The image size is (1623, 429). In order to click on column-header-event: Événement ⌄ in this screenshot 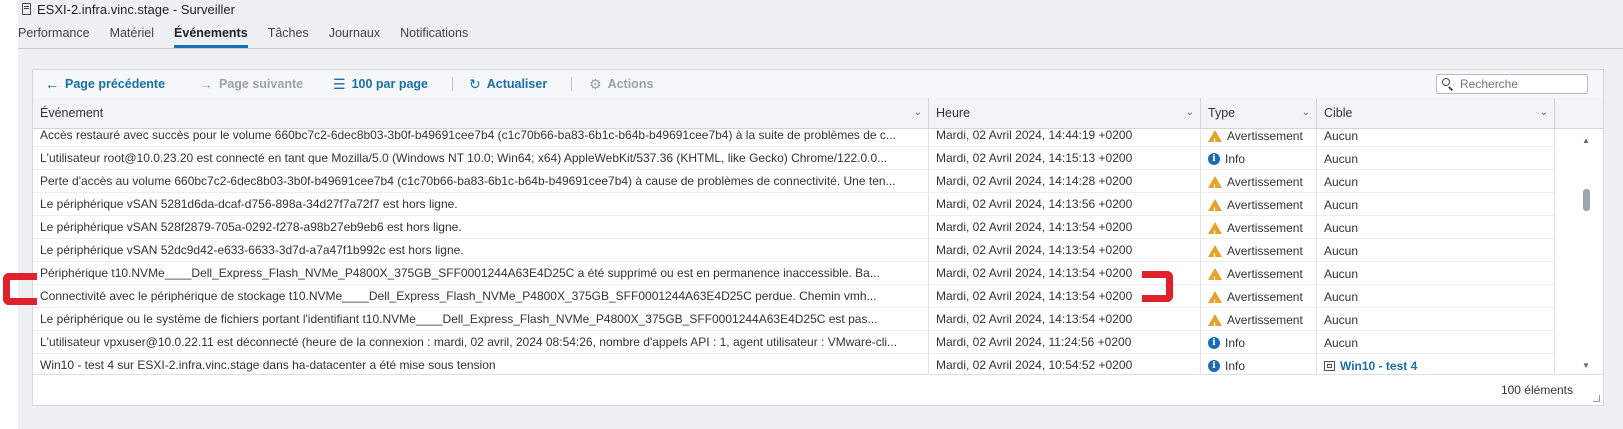, I will do `click(481, 113)`.